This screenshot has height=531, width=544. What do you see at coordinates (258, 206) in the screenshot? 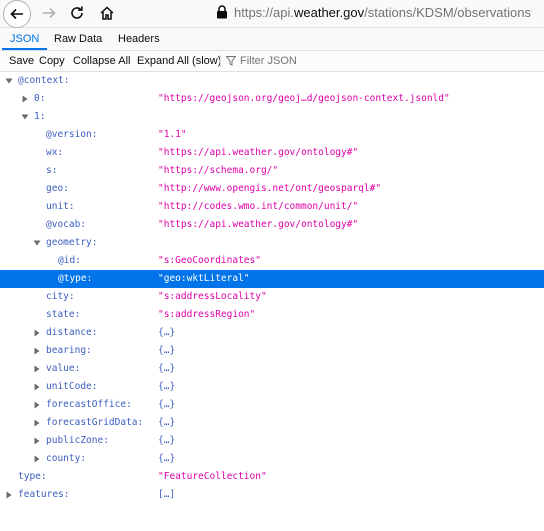
I see `tree-value: "http://codes.wmo.int/common/unit/"` at bounding box center [258, 206].